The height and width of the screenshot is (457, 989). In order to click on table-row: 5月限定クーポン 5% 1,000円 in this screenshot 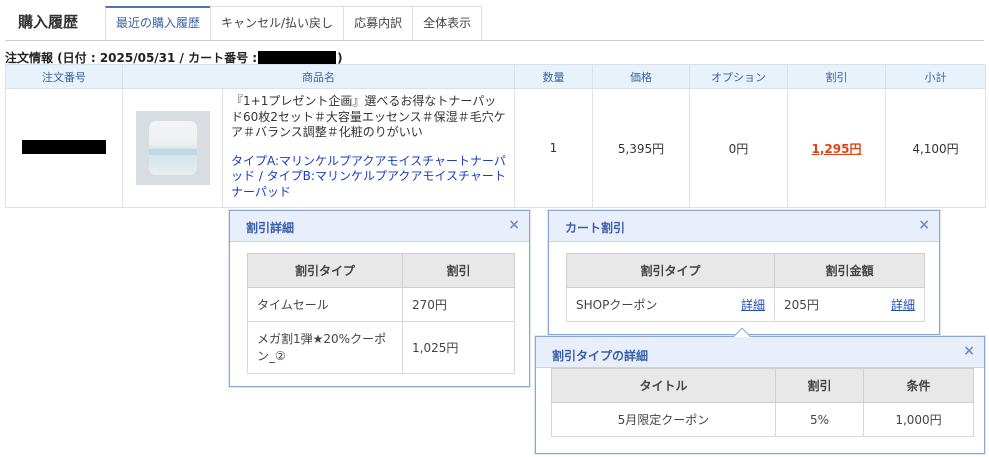, I will do `click(762, 419)`.